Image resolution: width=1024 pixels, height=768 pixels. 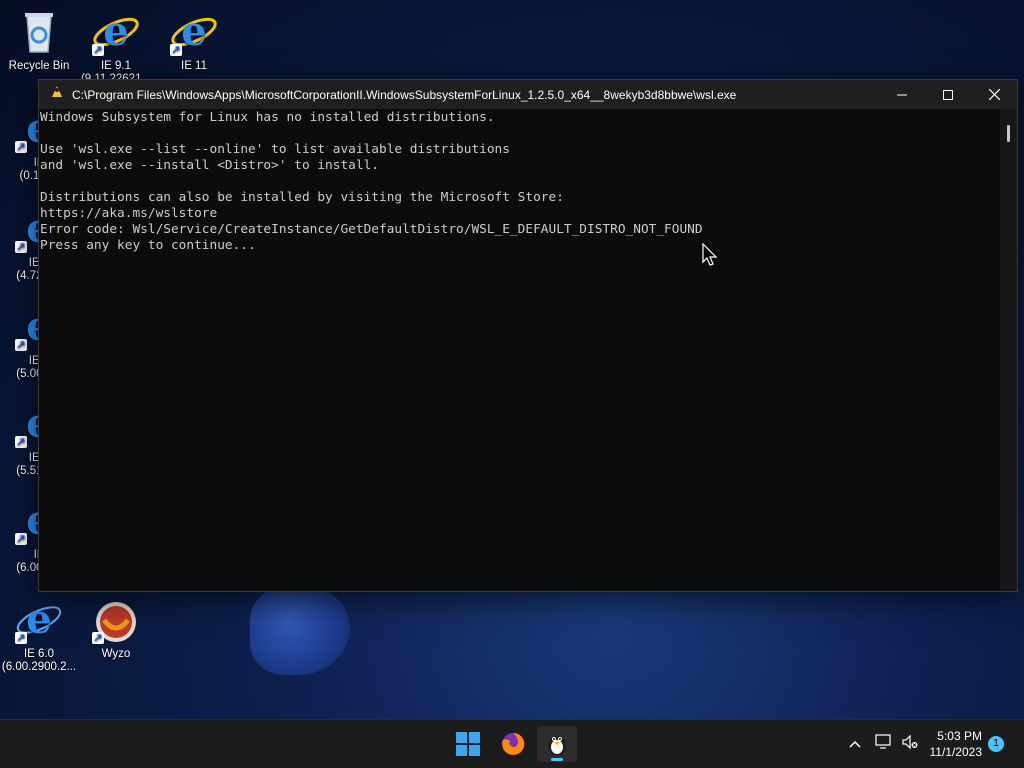 I want to click on scrollbar-thumb, so click(x=1008, y=133).